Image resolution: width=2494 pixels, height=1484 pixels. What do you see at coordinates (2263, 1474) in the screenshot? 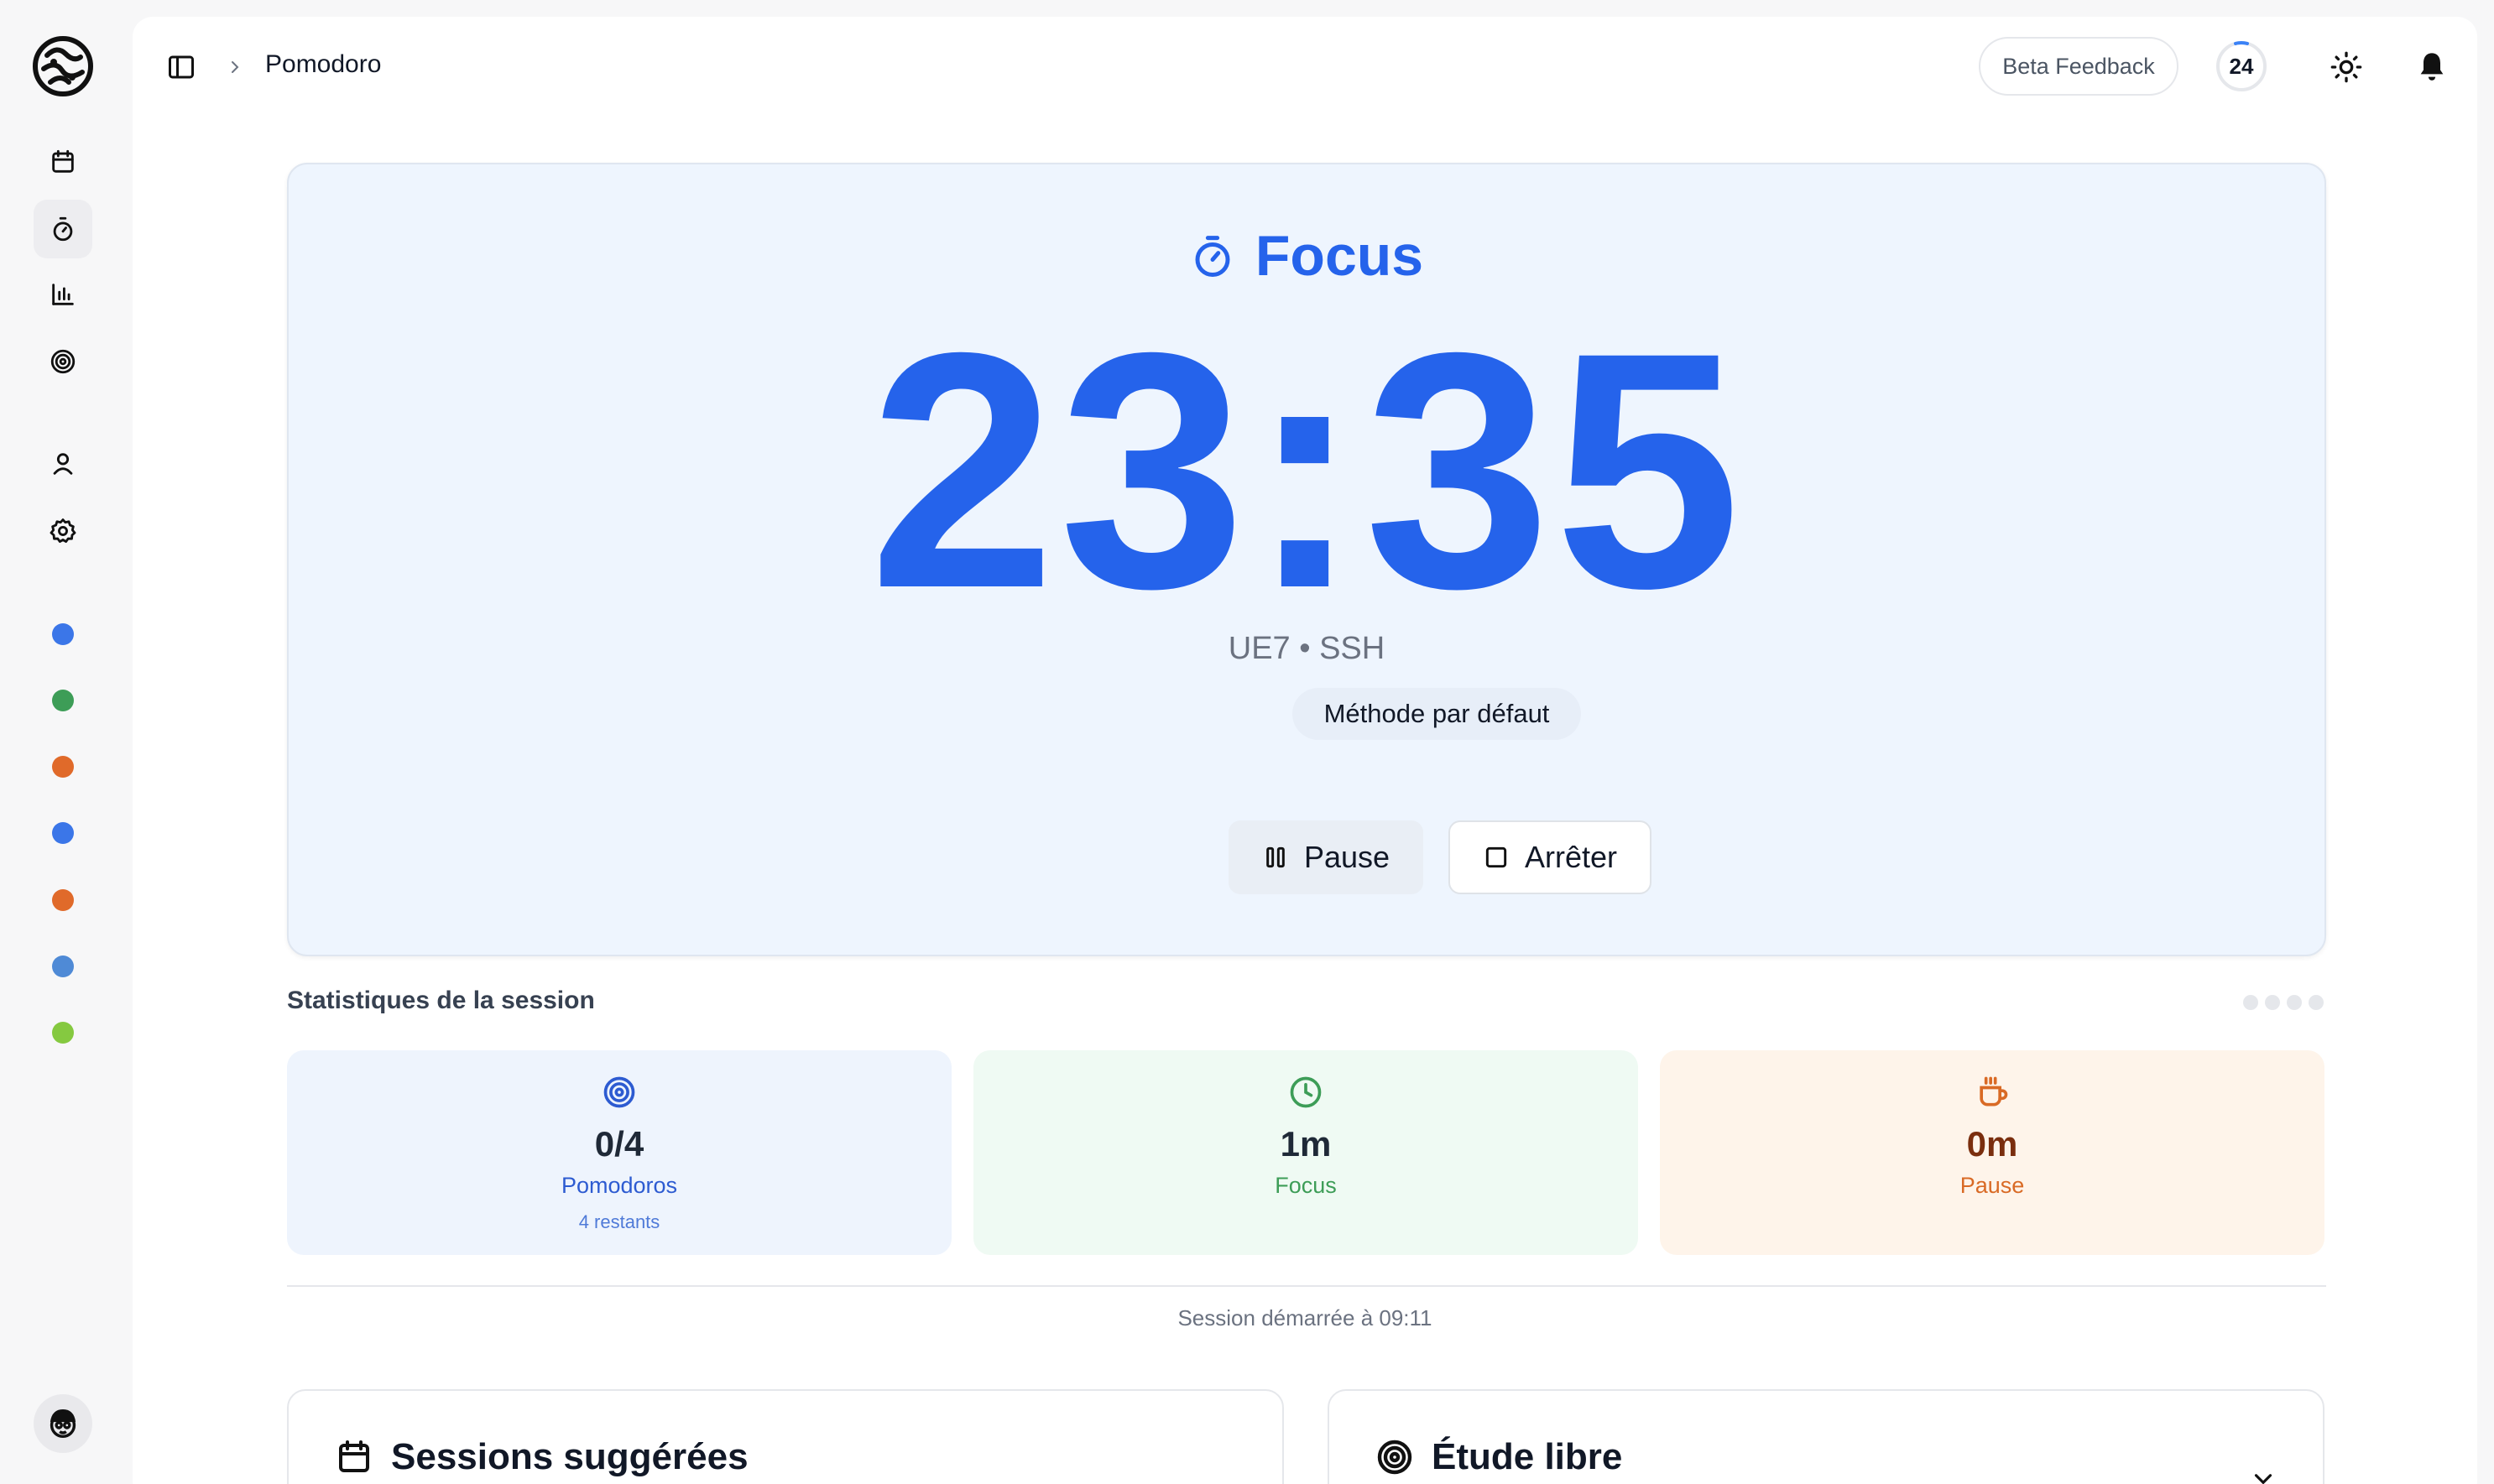
I see `chevron-down-icon` at bounding box center [2263, 1474].